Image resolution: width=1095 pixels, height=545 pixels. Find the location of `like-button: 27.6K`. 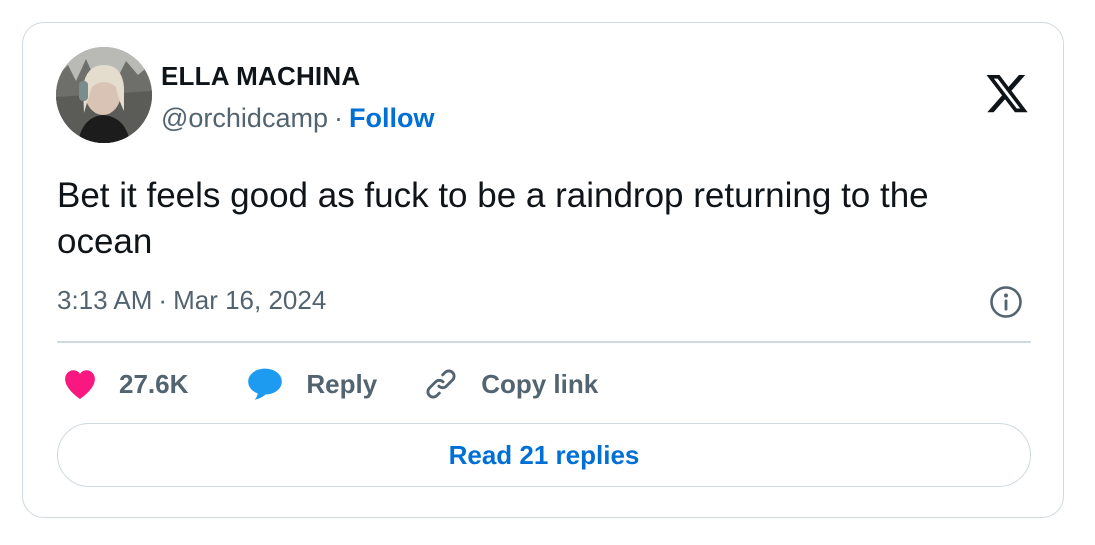

like-button: 27.6K is located at coordinates (125, 384).